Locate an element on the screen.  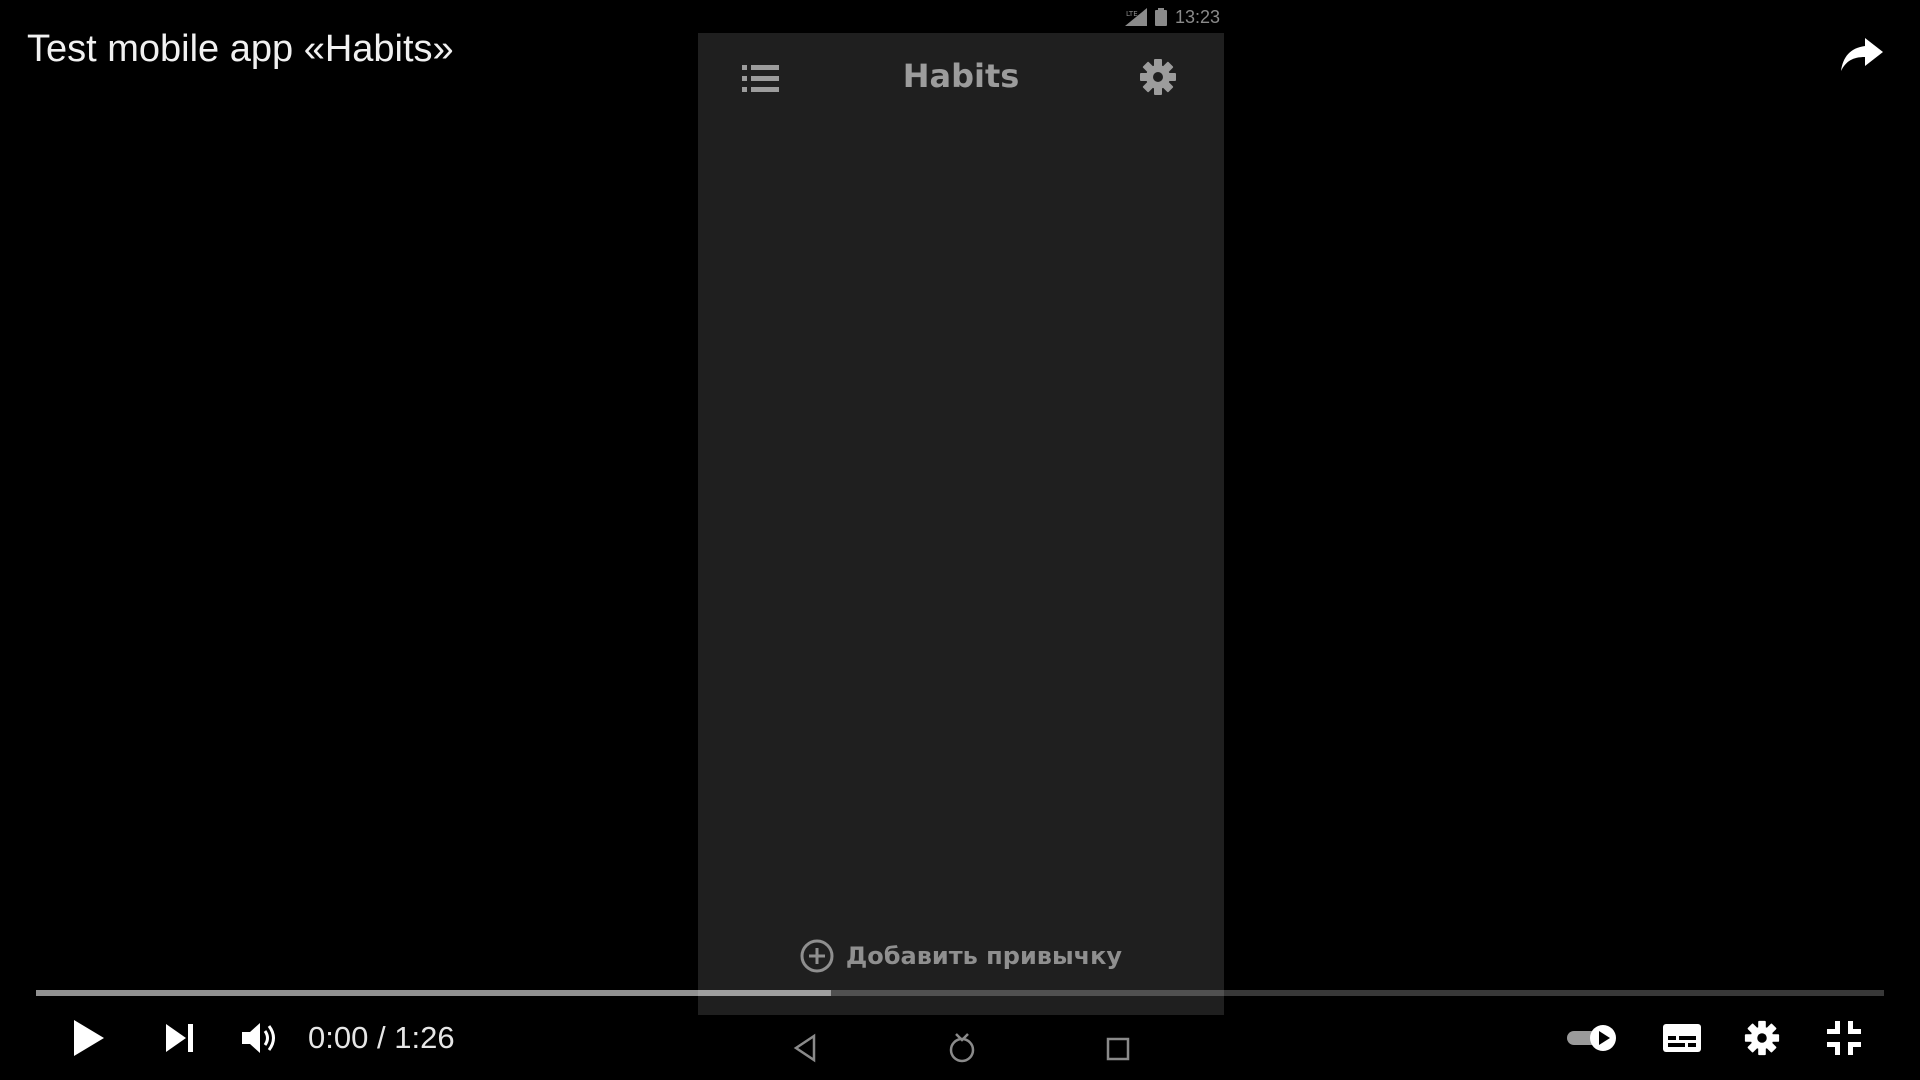
play-icon is located at coordinates (89, 1038).